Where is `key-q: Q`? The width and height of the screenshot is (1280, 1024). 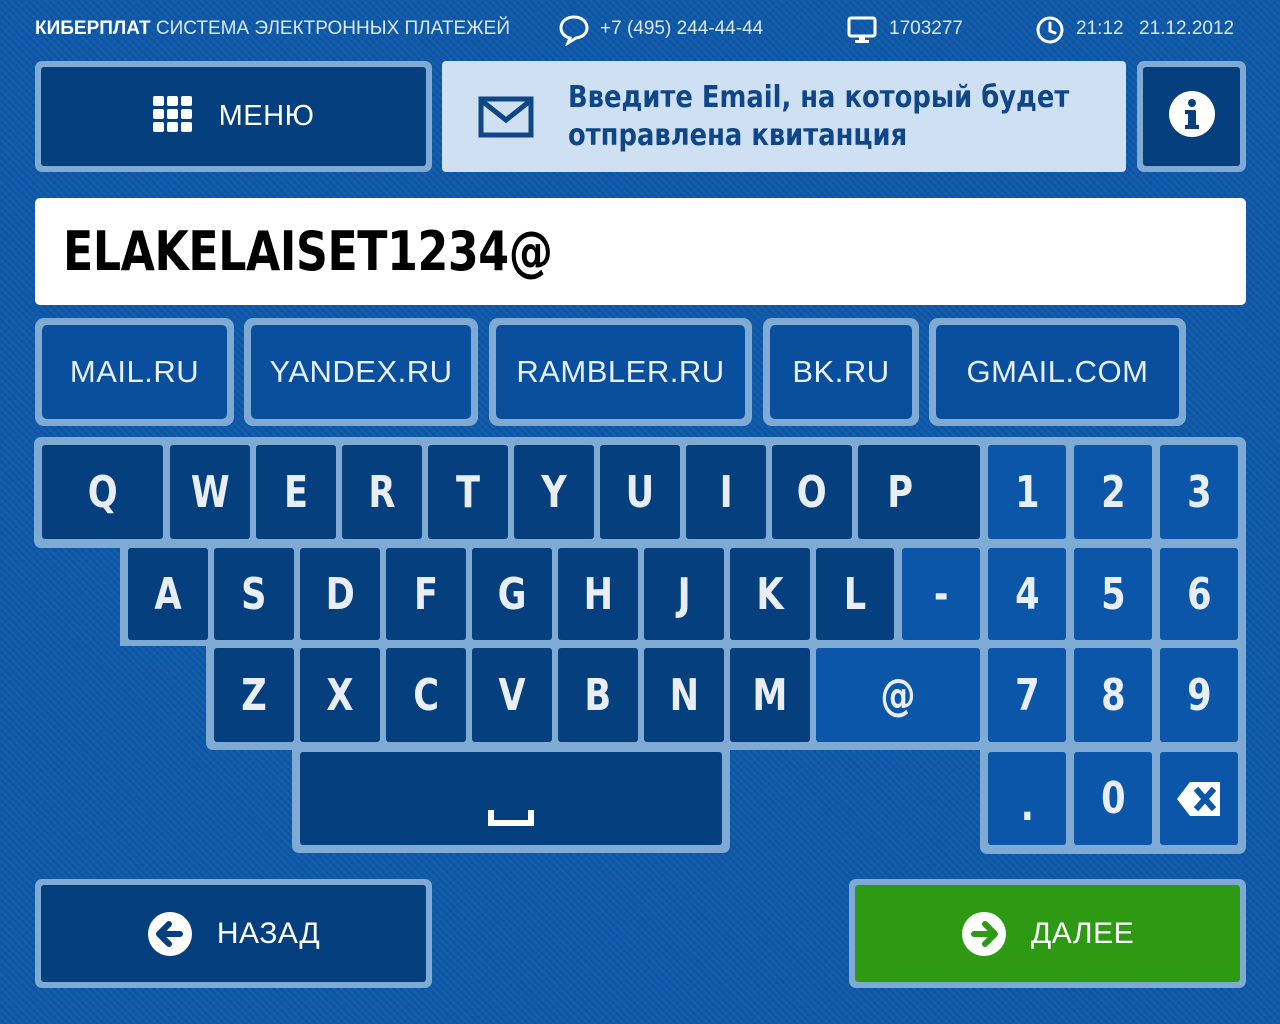 key-q: Q is located at coordinates (102, 492).